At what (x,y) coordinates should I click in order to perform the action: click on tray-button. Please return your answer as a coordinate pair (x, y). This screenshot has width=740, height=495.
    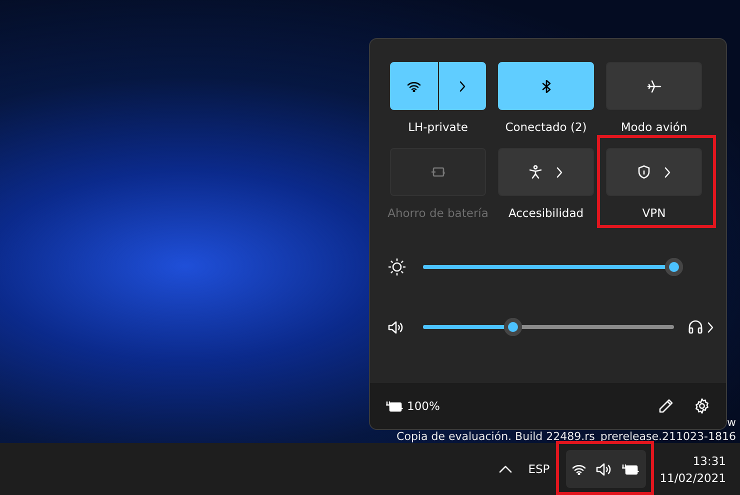
    Looking at the image, I should click on (606, 469).